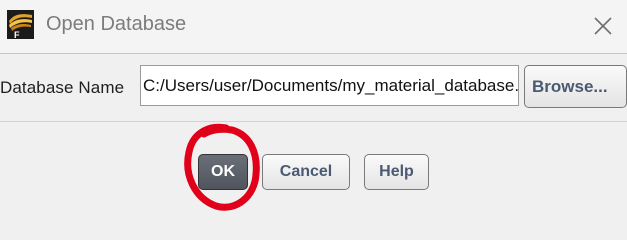 The height and width of the screenshot is (240, 627). I want to click on help-button: Help, so click(396, 172).